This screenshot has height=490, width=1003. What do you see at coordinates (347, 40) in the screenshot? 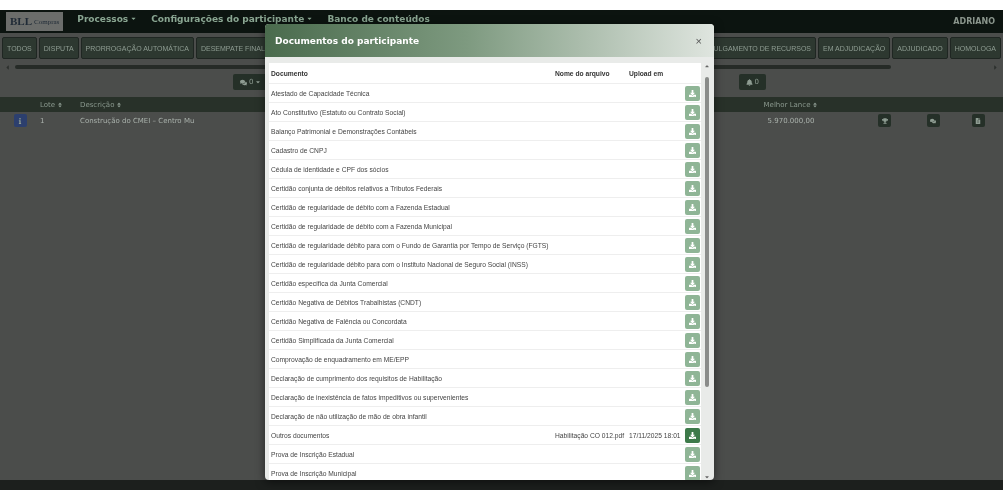
I see `dialog-title: Documentos do participante` at bounding box center [347, 40].